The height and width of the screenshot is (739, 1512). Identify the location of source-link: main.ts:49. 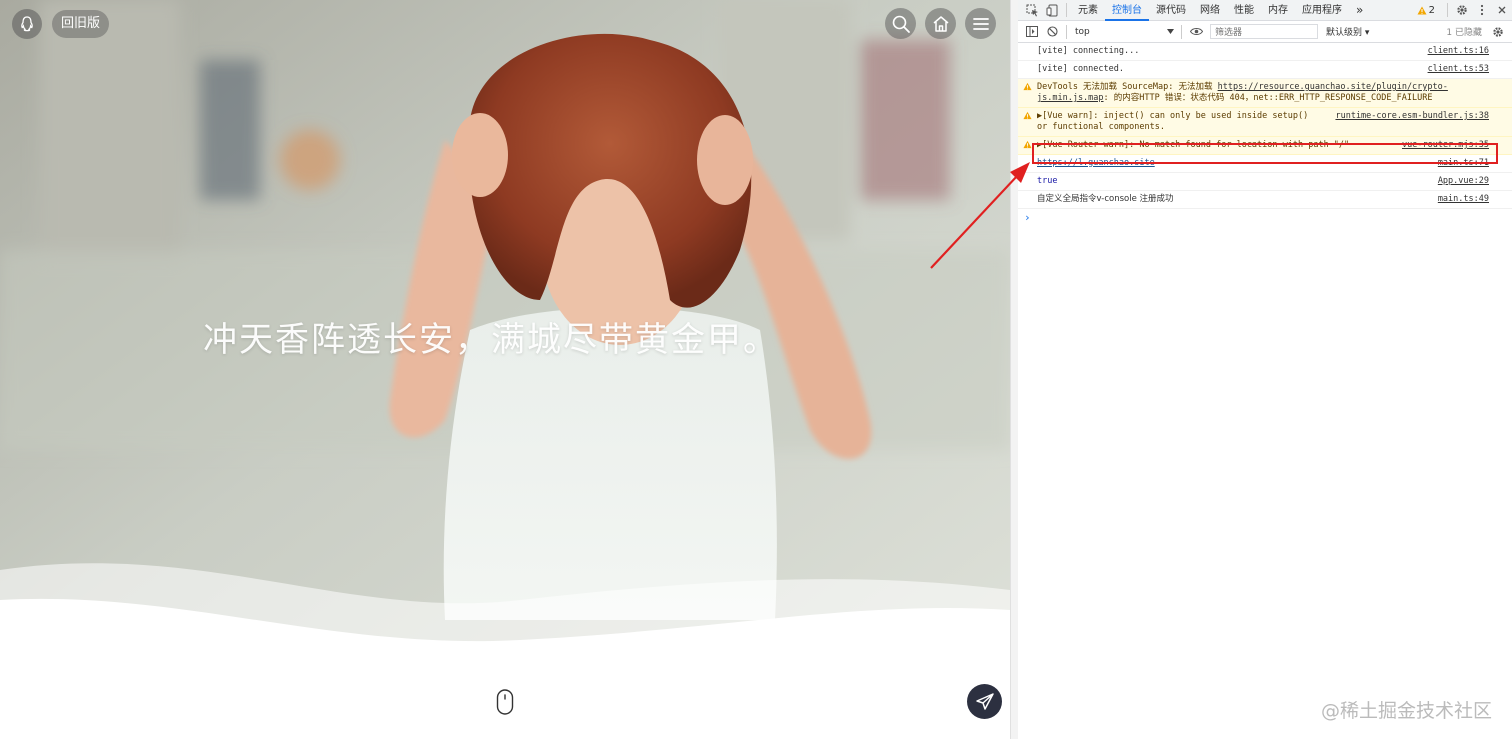
(1463, 199).